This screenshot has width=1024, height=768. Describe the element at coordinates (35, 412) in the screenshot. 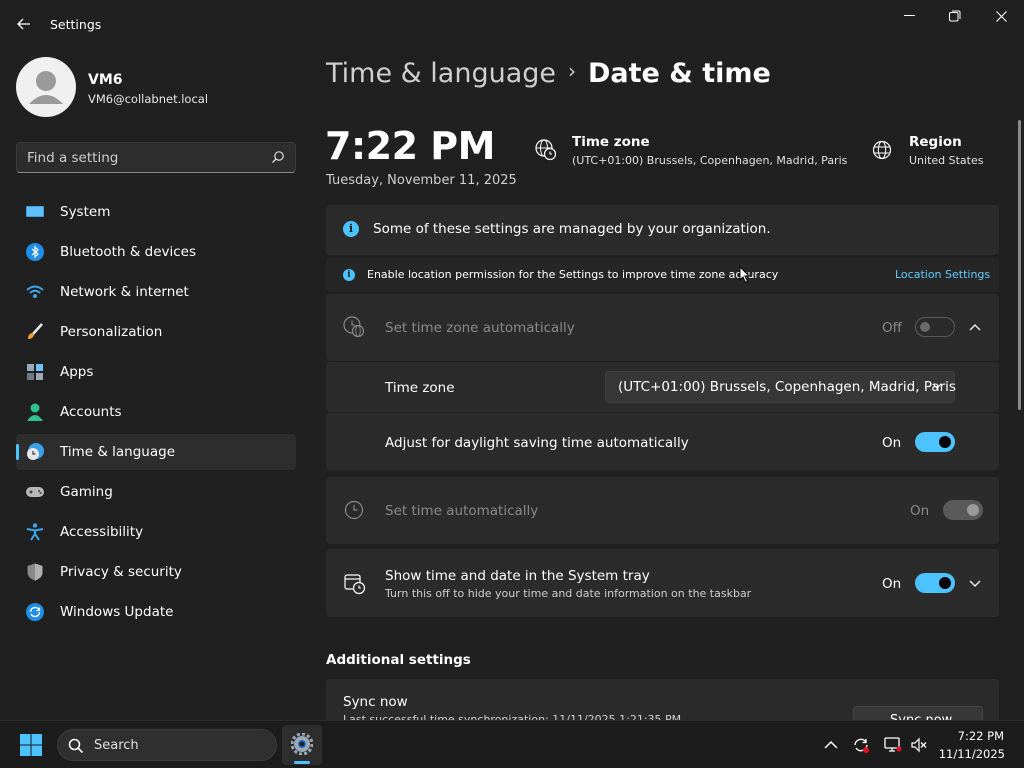

I see `accounts-icon` at that location.